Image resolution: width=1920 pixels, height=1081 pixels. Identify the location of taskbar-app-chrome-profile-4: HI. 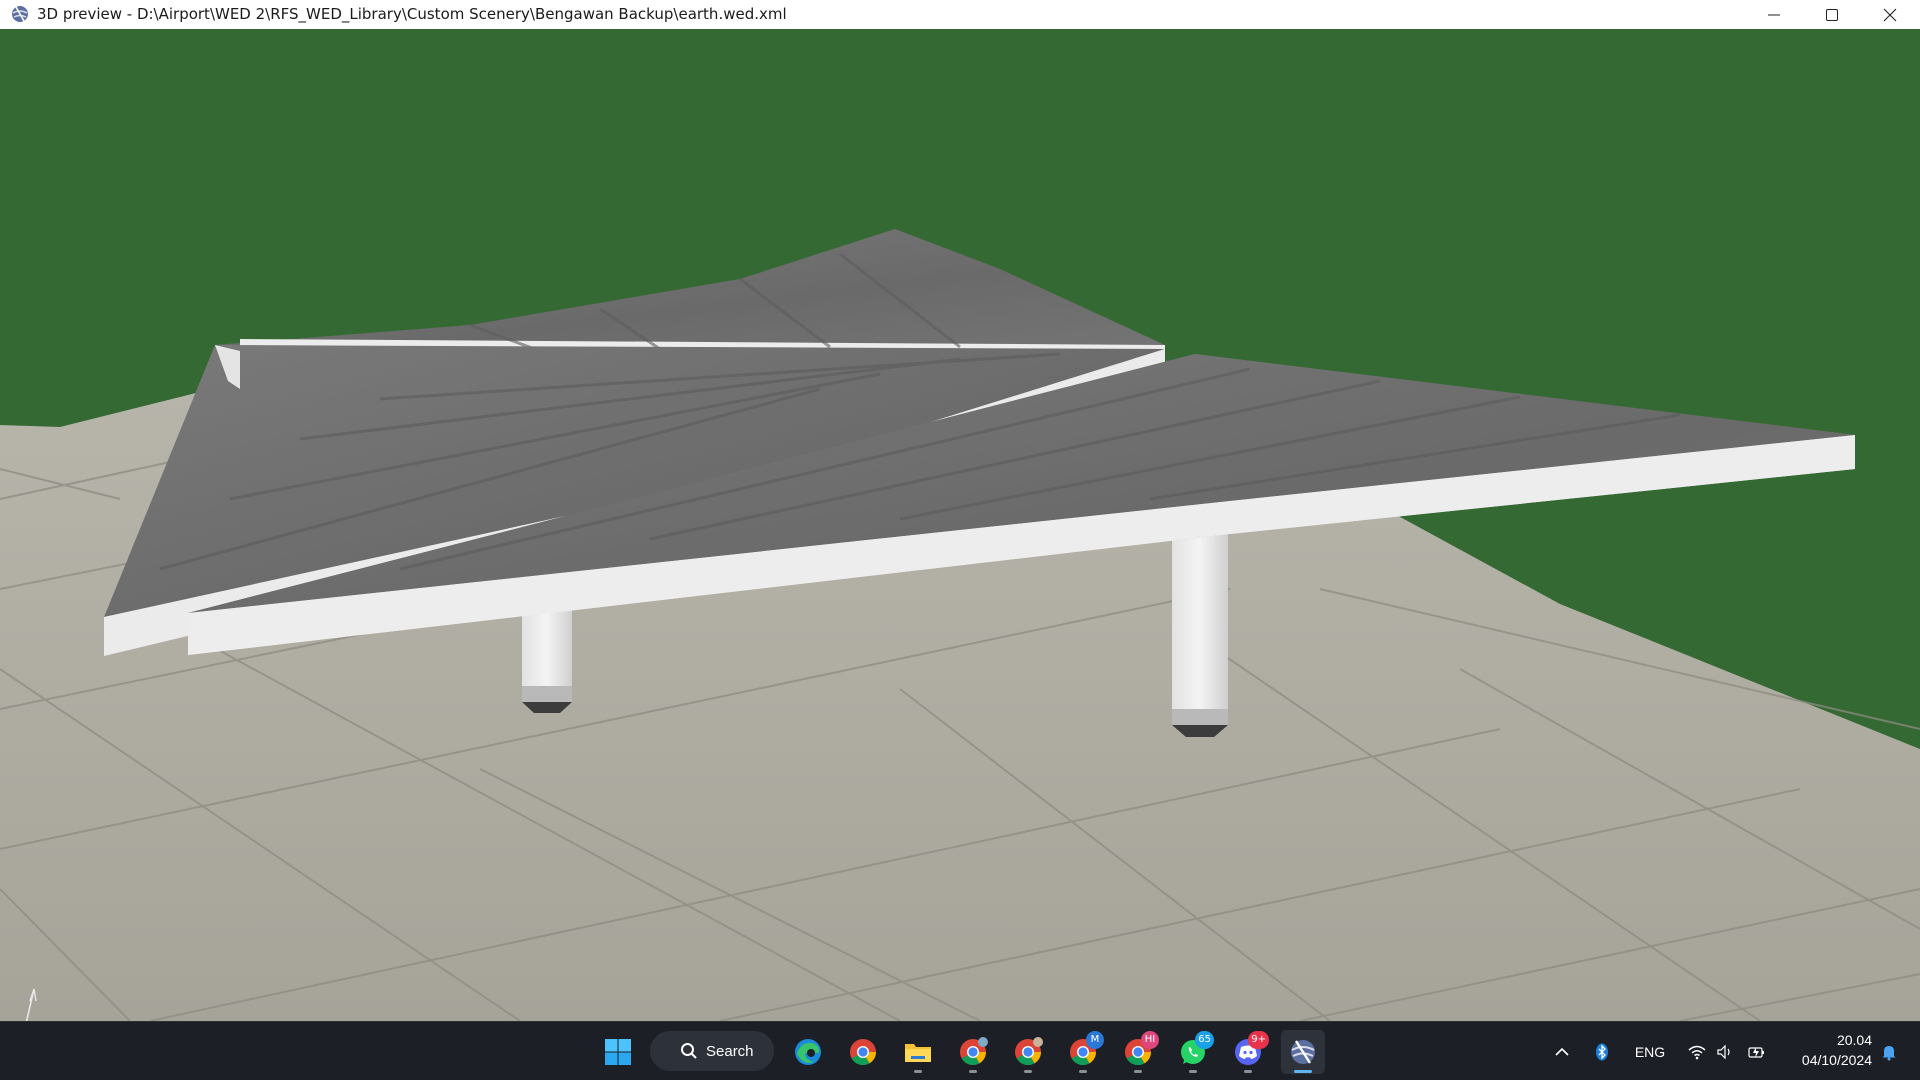
(1138, 1052).